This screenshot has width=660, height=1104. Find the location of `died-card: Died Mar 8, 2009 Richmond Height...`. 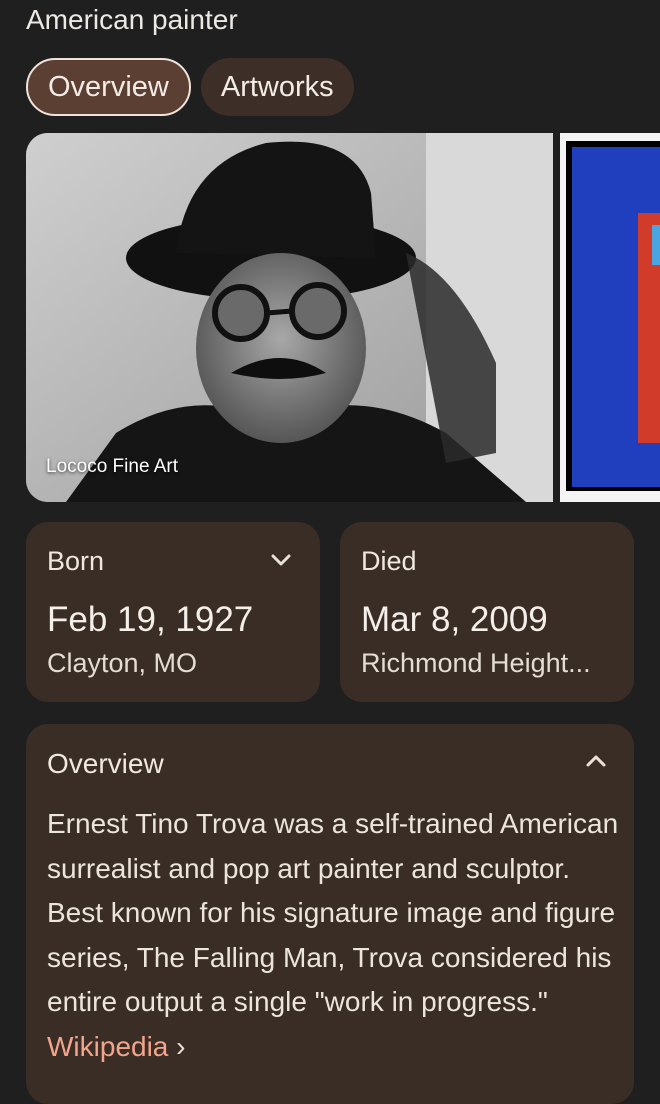

died-card: Died Mar 8, 2009 Richmond Height... is located at coordinates (487, 612).